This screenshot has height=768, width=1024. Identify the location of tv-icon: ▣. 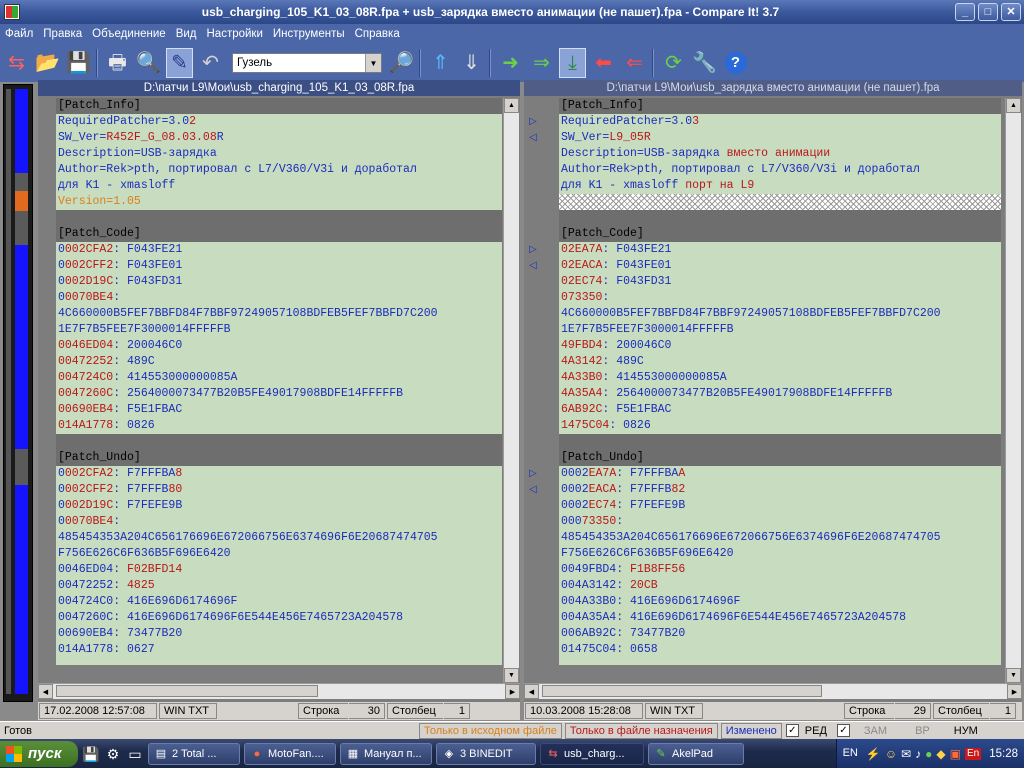
(955, 754).